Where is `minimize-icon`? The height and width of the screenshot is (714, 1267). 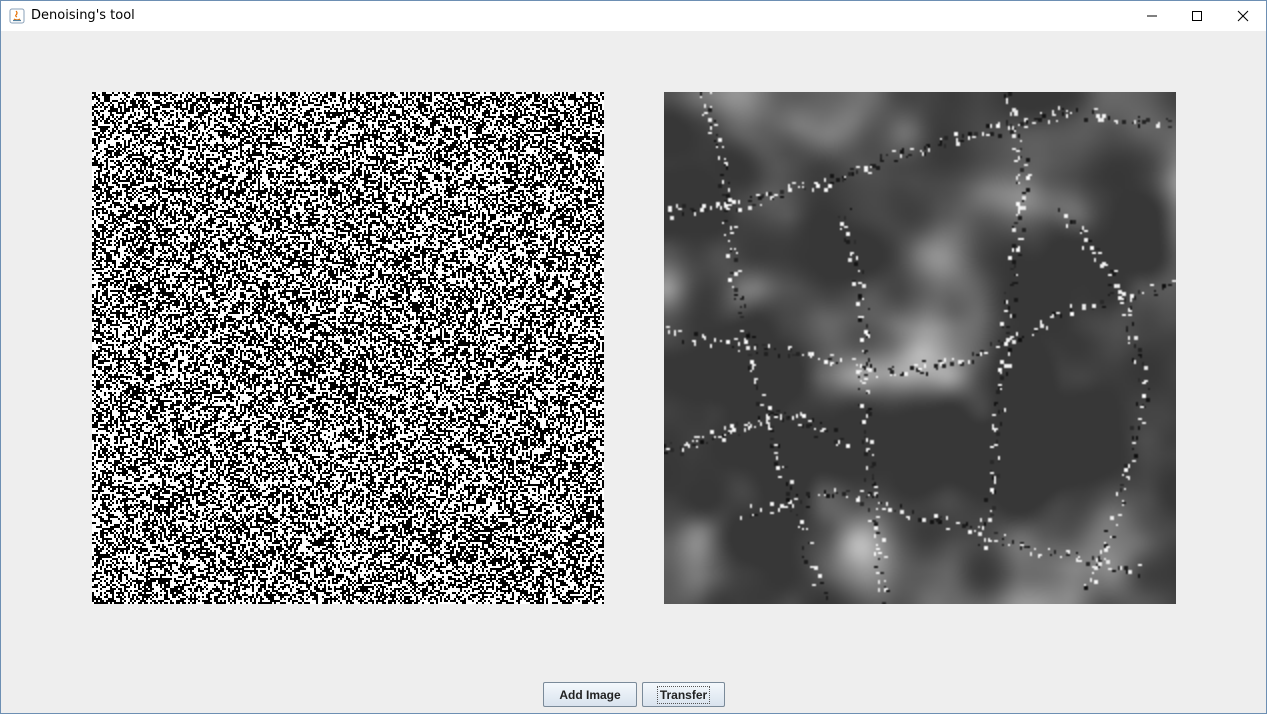 minimize-icon is located at coordinates (1152, 16).